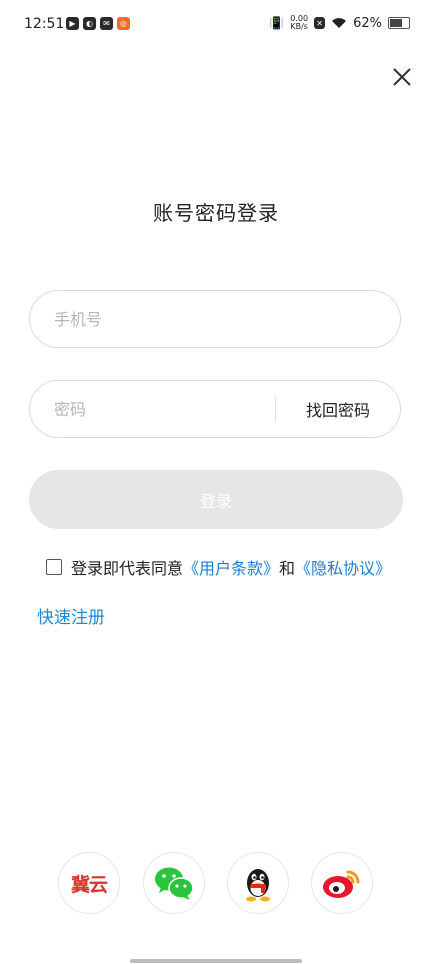 The height and width of the screenshot is (964, 432). I want to click on phone-input, so click(215, 319).